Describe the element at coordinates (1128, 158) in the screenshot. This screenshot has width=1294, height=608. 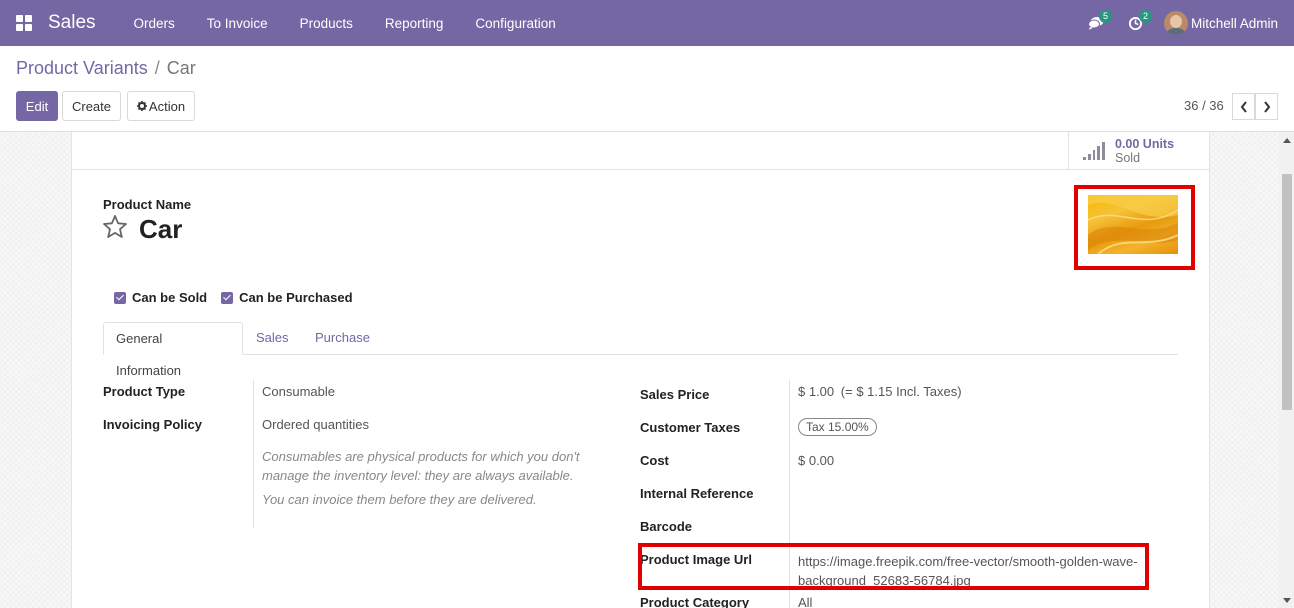
I see `units-sold-label: Sold` at that location.